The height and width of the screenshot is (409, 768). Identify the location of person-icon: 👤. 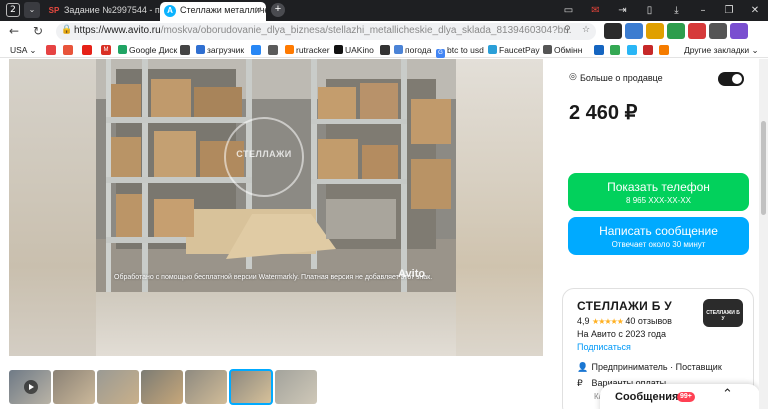
(583, 368).